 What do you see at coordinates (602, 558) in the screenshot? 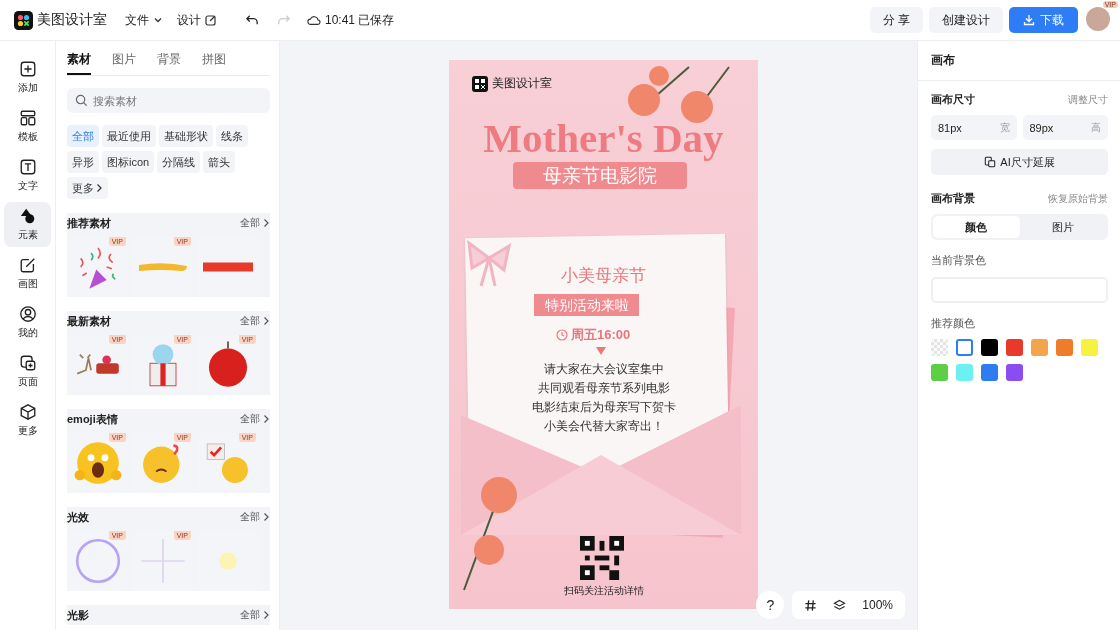
I see `qr-code` at bounding box center [602, 558].